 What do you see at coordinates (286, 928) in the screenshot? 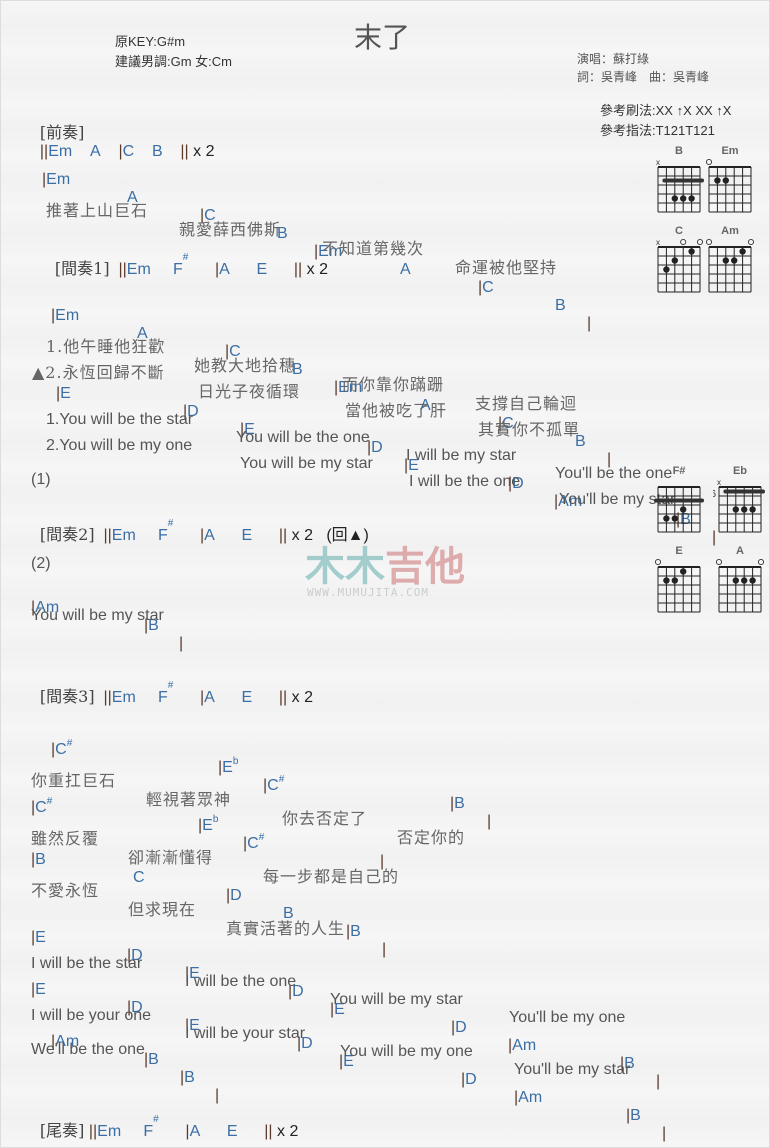
I see `lyric: 真實活著的人生` at bounding box center [286, 928].